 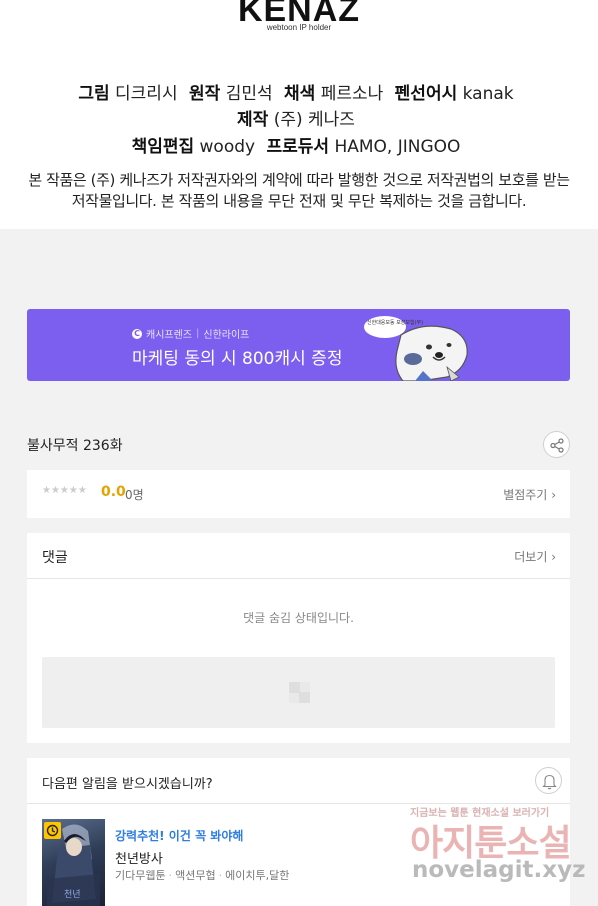 What do you see at coordinates (195, 875) in the screenshot?
I see `recommend-meta-item: 액션무협` at bounding box center [195, 875].